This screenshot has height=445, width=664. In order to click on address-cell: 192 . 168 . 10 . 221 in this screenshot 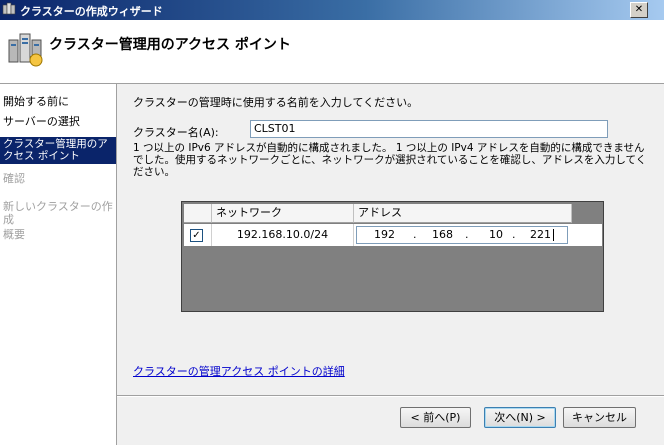, I will do `click(463, 235)`.